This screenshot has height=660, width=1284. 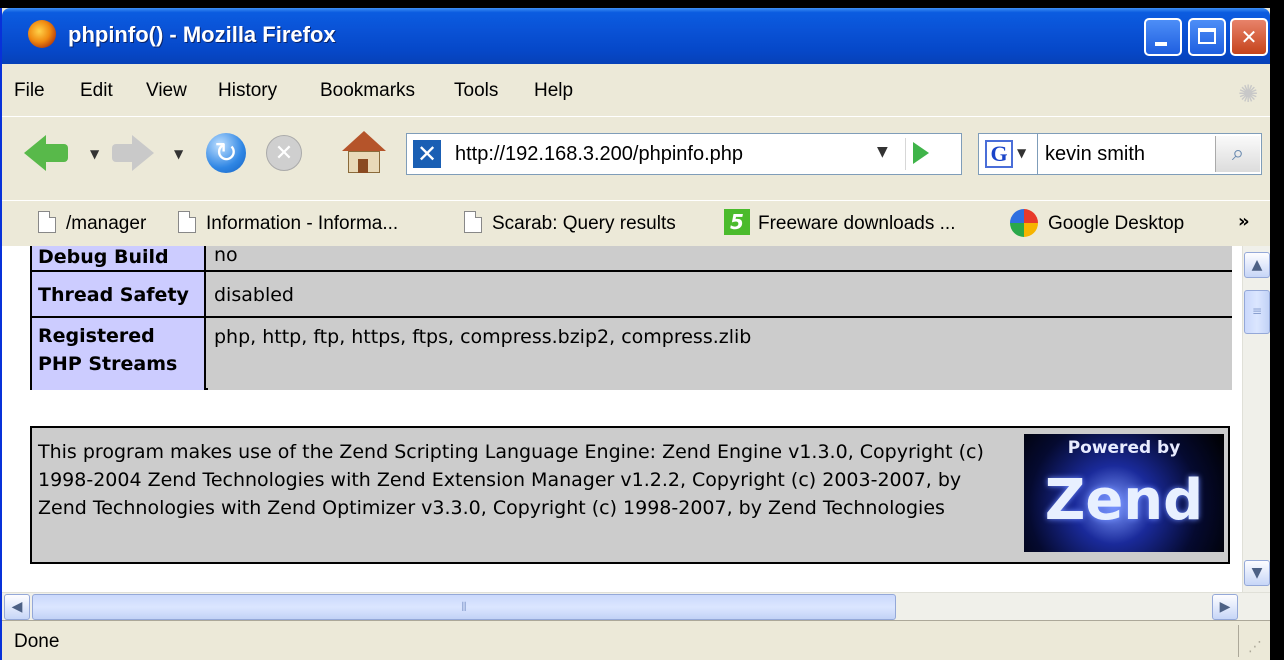 I want to click on horizontal-scroll-thumb: ⦀, so click(x=464, y=607).